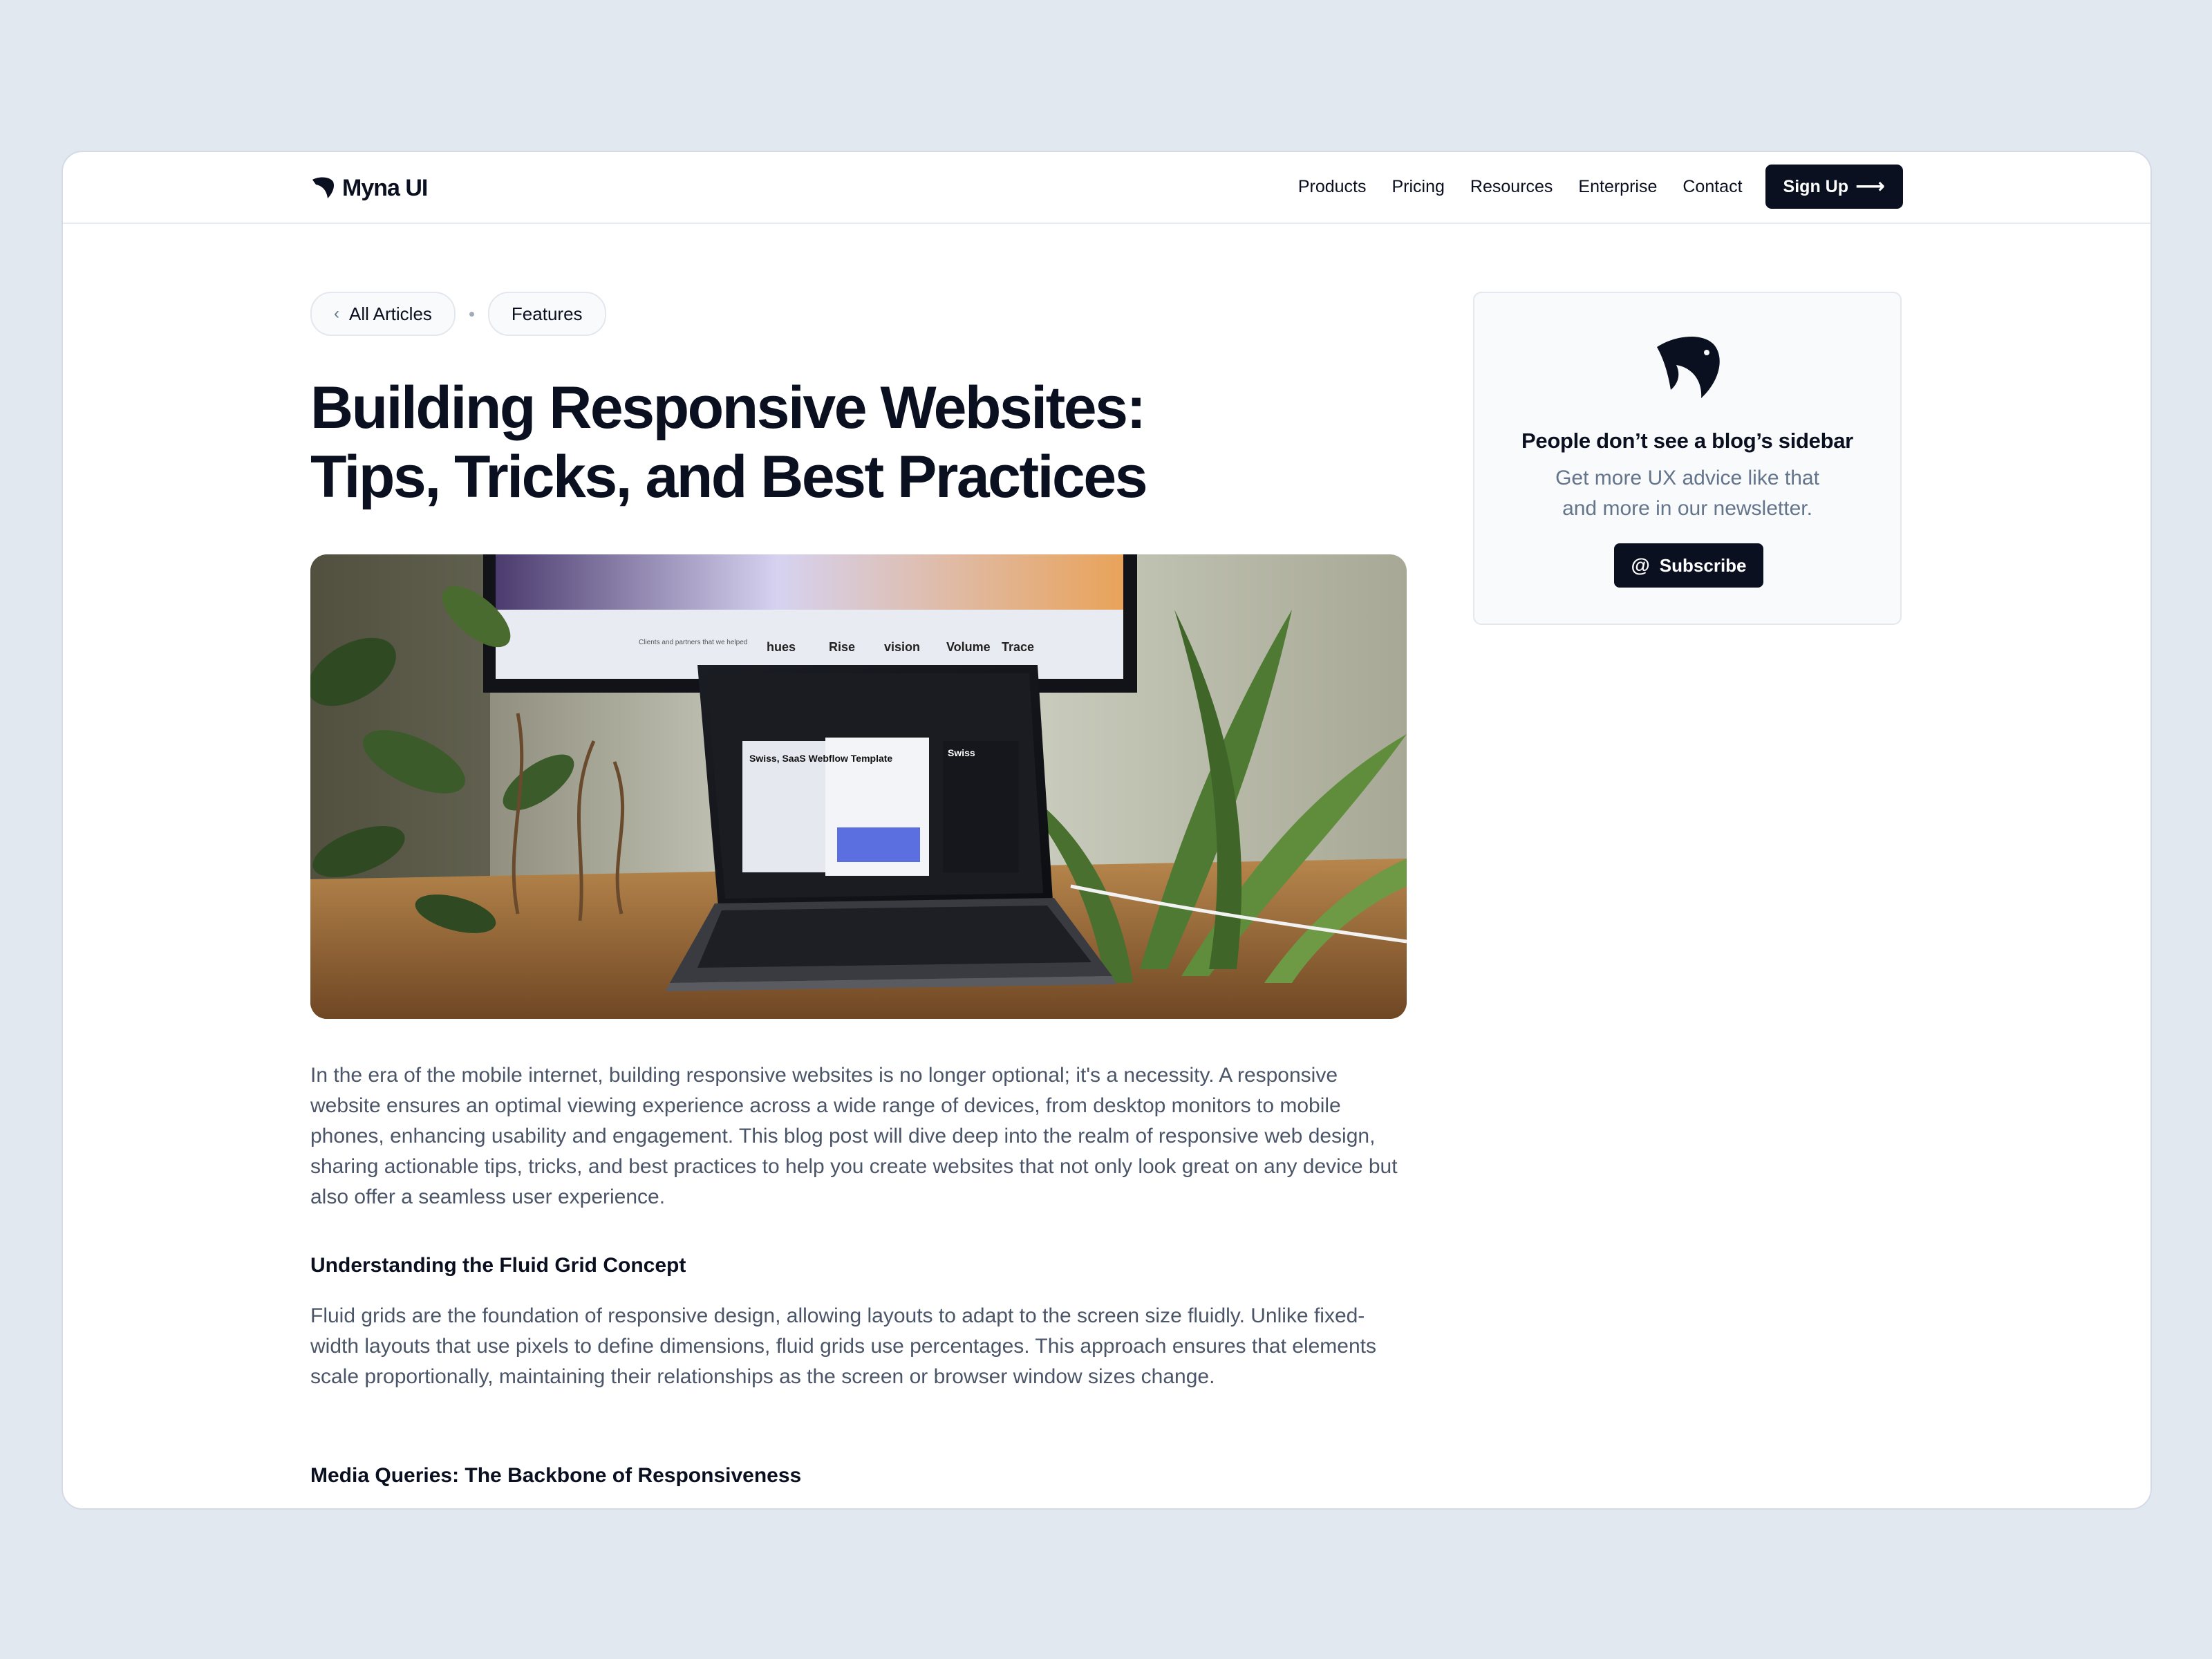  Describe the element at coordinates (1816, 186) in the screenshot. I see `sign-up-label: Sign Up` at that location.